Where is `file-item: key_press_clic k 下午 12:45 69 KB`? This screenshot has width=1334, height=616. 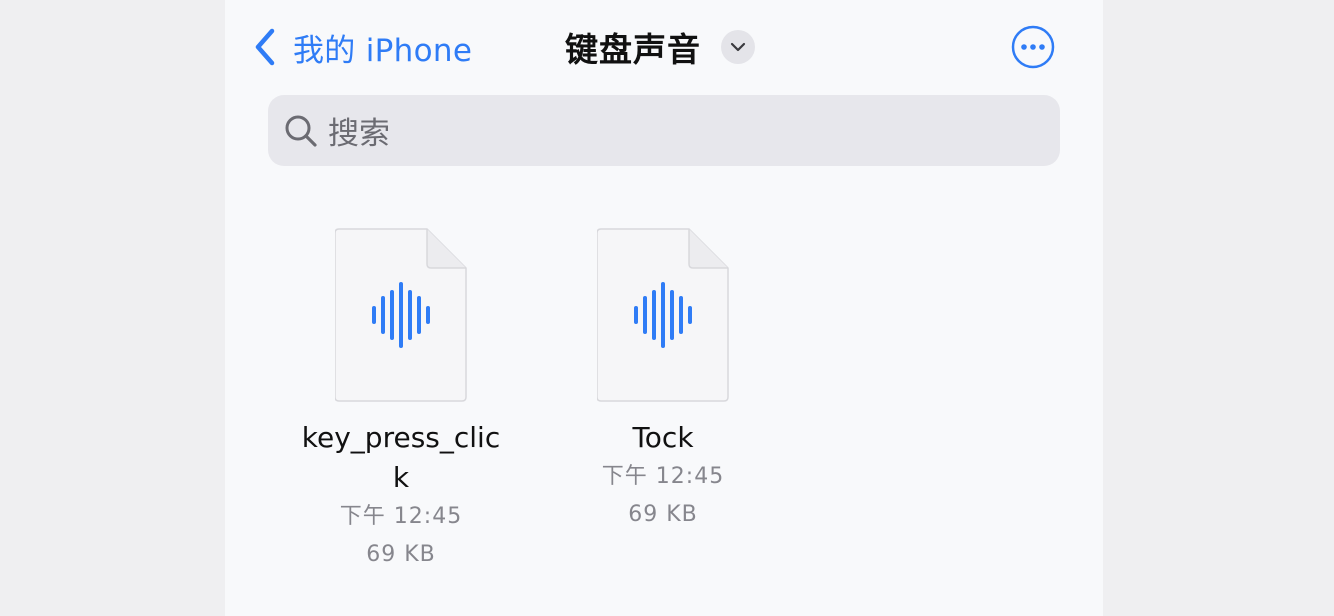 file-item: key_press_clic k 下午 12:45 69 KB is located at coordinates (401, 401).